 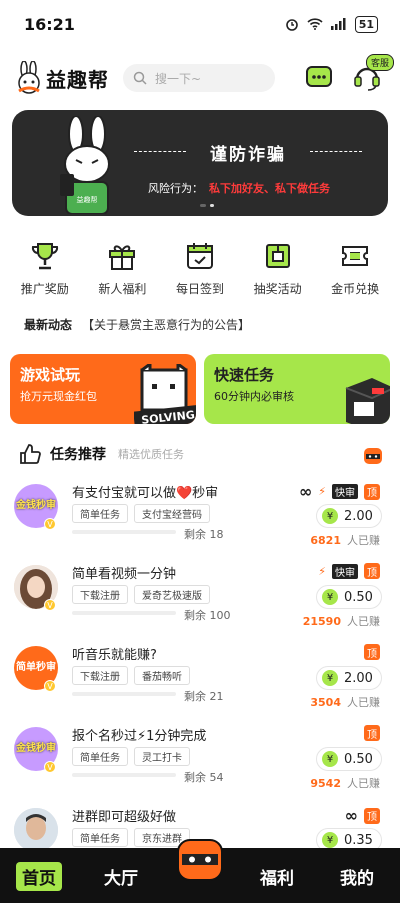 I want to click on bunny-mascot-icon: 益趣帮, so click(x=85, y=165).